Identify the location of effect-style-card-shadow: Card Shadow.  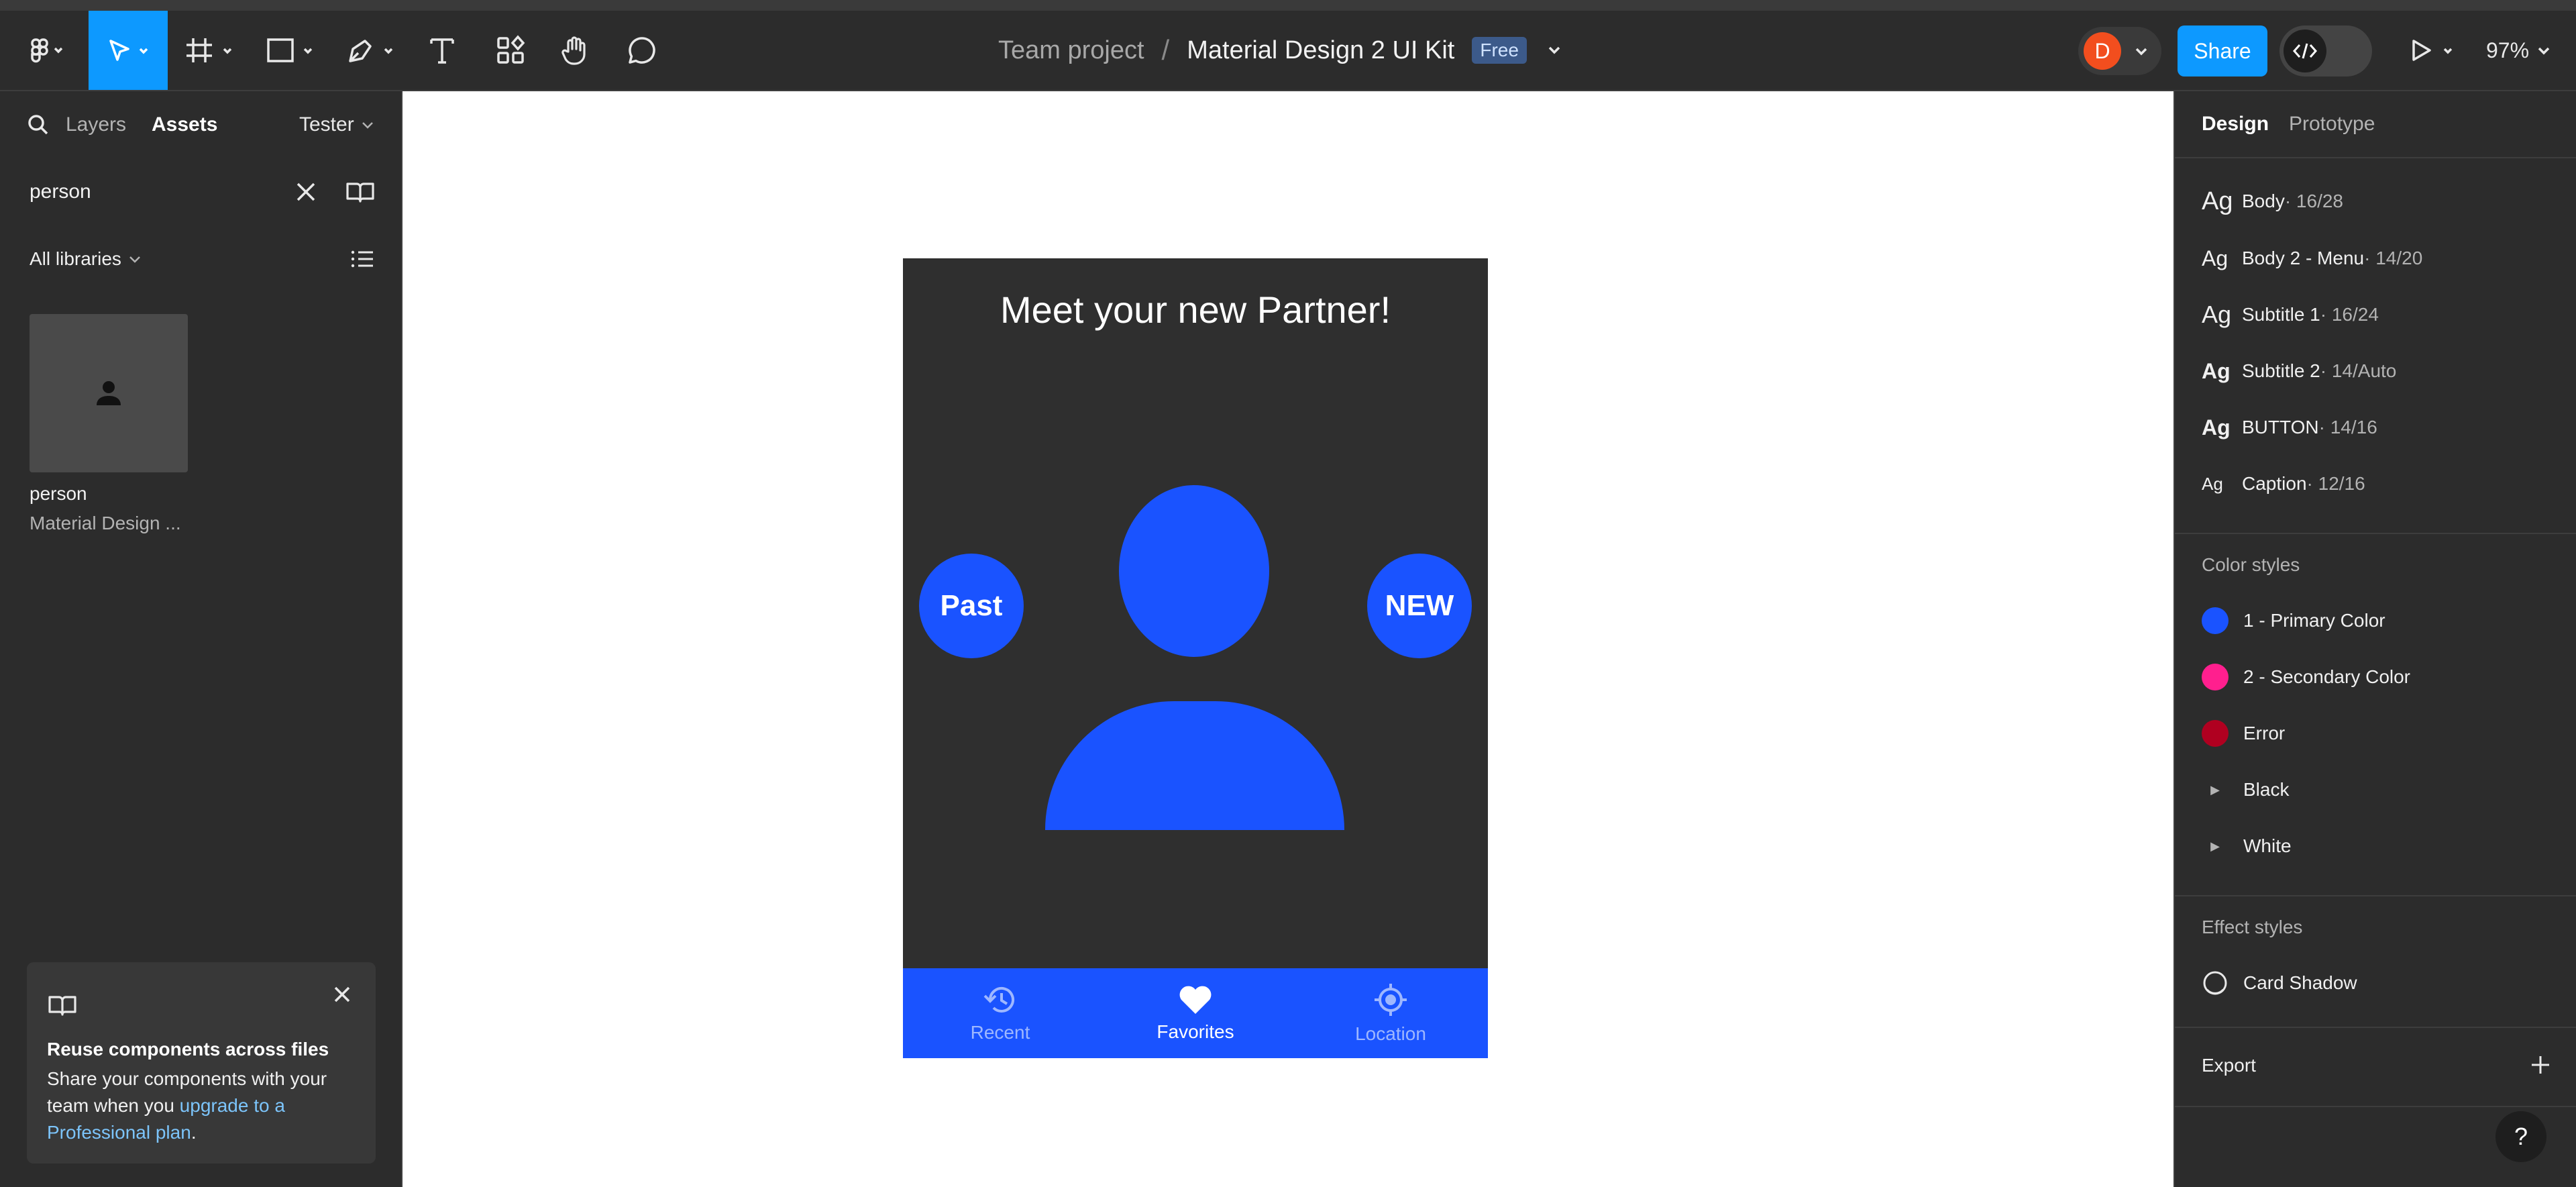
(2279, 983).